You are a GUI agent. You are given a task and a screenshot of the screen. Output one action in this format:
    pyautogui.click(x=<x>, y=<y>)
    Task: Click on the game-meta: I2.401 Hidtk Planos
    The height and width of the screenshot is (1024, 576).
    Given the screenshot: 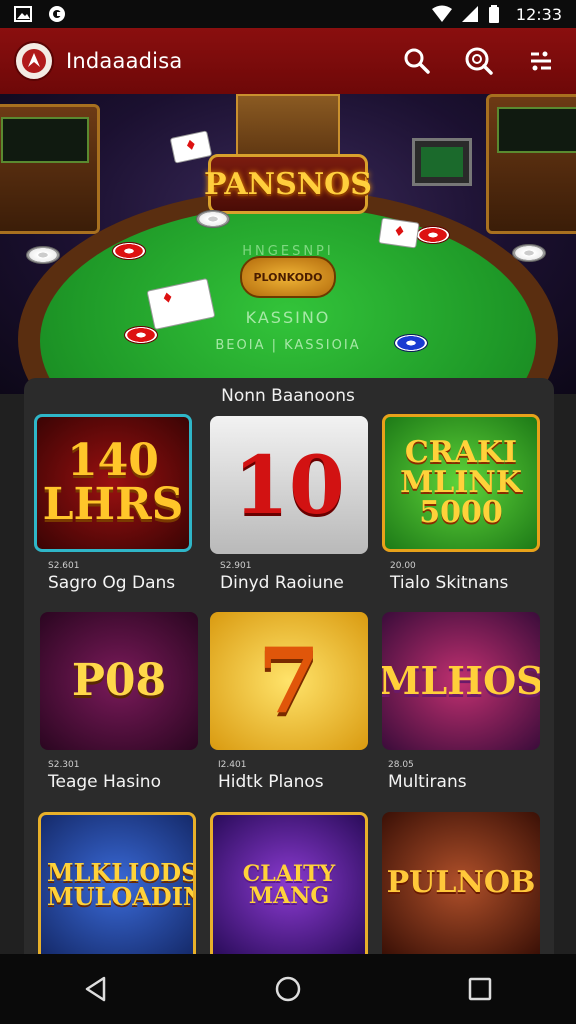 What is the action you would take?
    pyautogui.click(x=303, y=776)
    